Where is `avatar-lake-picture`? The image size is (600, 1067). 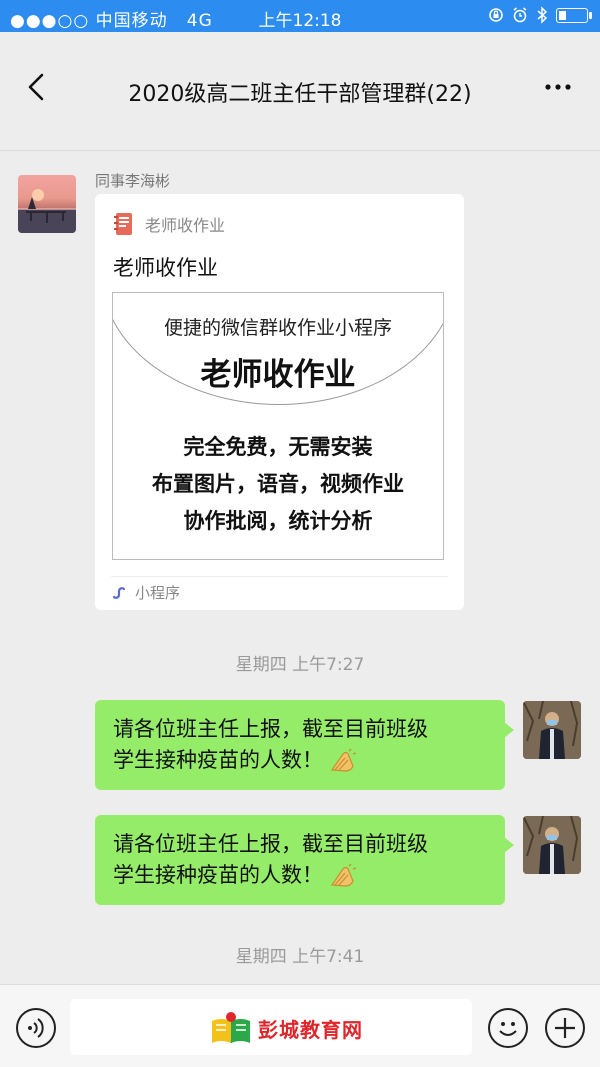 avatar-lake-picture is located at coordinates (47, 211).